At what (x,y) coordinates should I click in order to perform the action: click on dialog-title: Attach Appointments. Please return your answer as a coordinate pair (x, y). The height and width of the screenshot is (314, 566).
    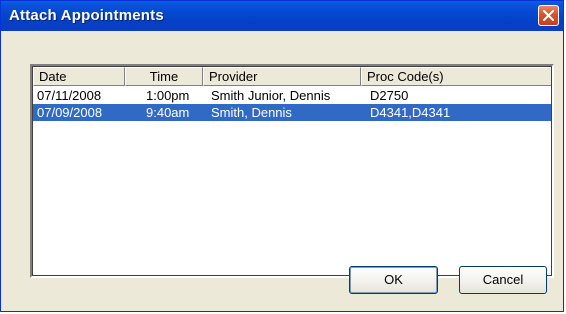
    Looking at the image, I should click on (86, 15).